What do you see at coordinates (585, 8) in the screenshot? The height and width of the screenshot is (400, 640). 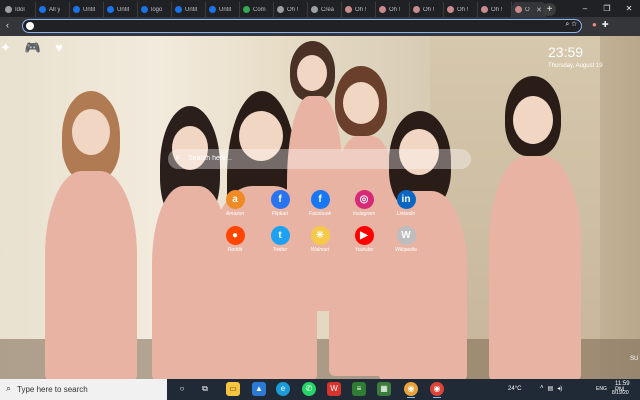 I see `minimize-icon: –` at bounding box center [585, 8].